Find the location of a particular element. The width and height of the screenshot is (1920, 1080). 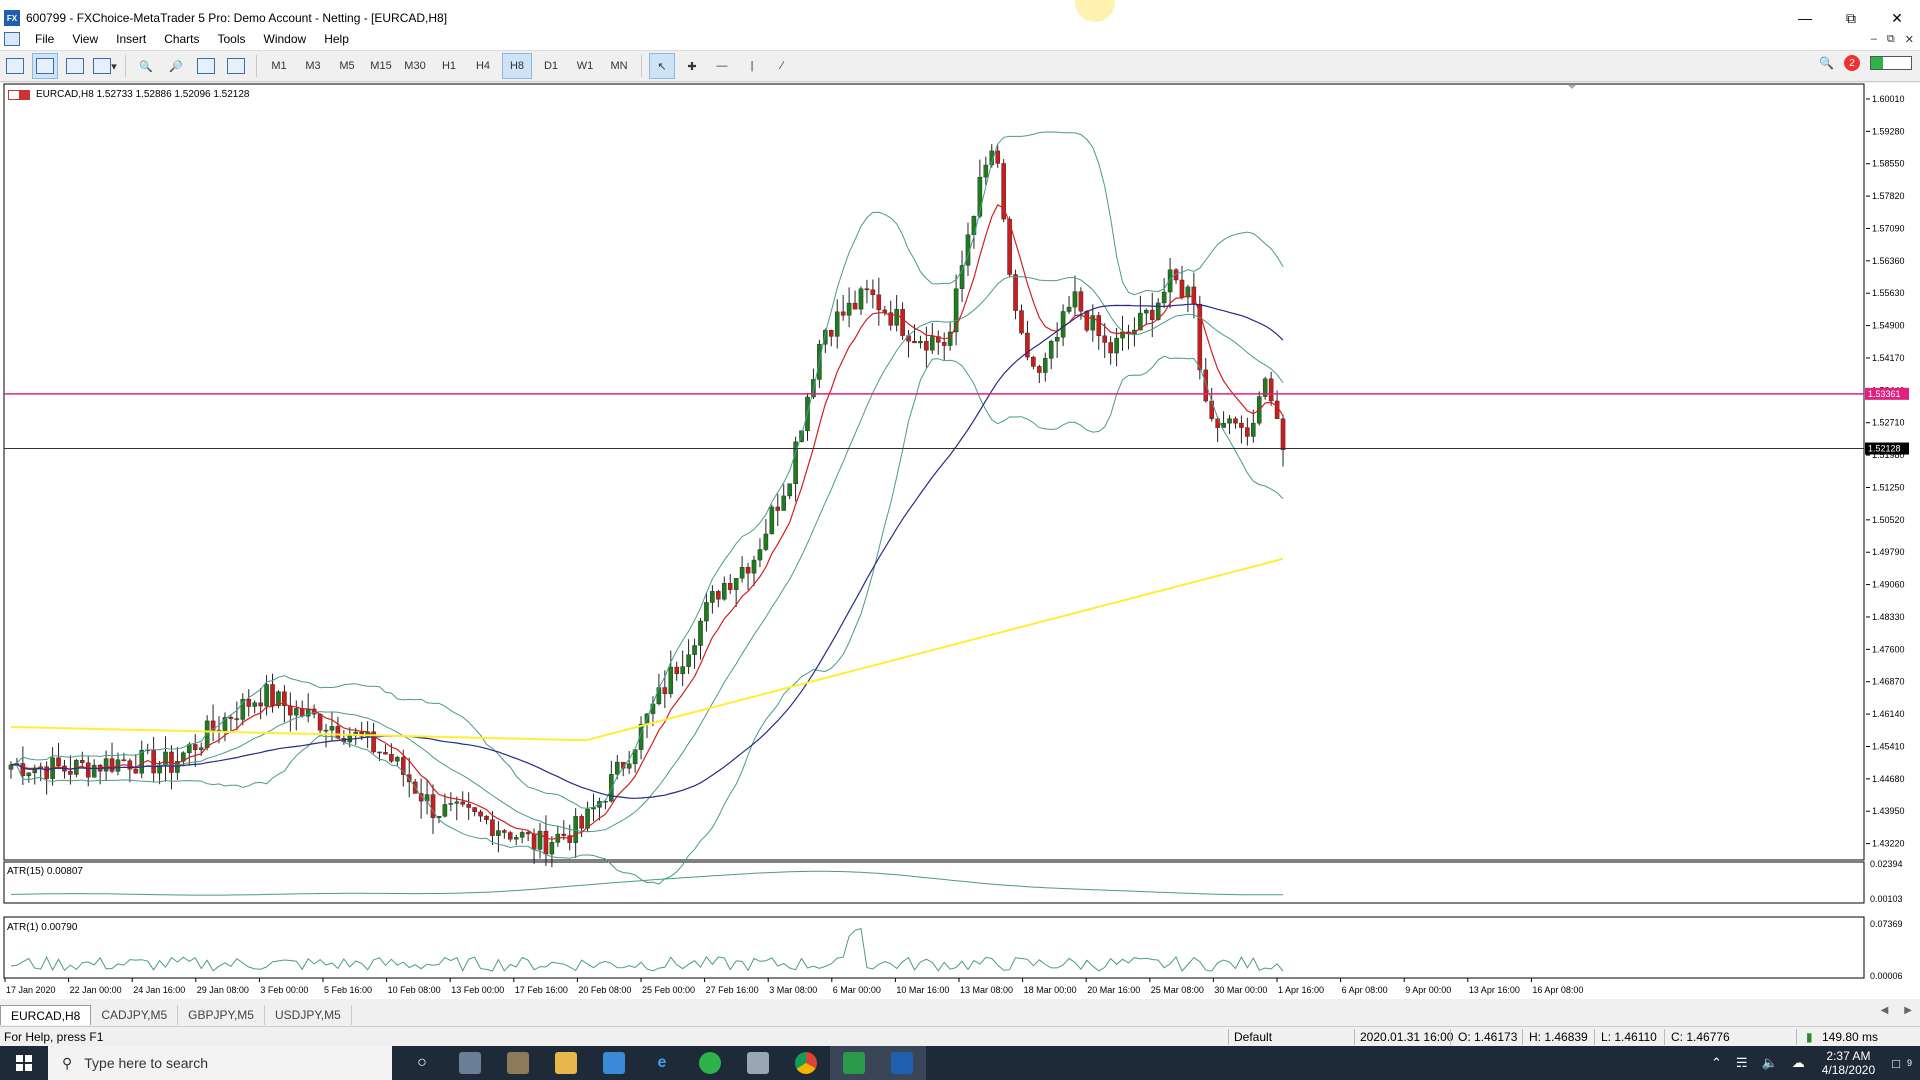

mdi-close-button: ✕ is located at coordinates (1909, 39).